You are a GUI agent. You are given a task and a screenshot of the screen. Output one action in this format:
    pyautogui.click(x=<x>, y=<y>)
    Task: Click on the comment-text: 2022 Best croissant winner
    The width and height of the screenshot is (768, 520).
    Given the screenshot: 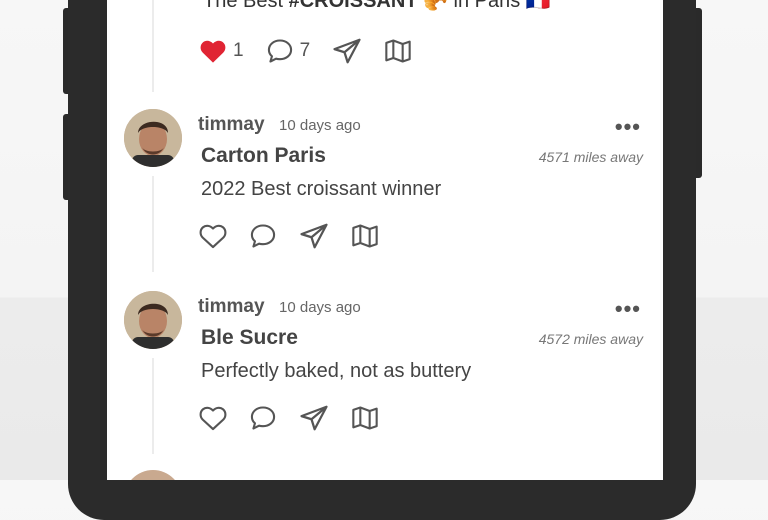 What is the action you would take?
    pyautogui.click(x=321, y=189)
    